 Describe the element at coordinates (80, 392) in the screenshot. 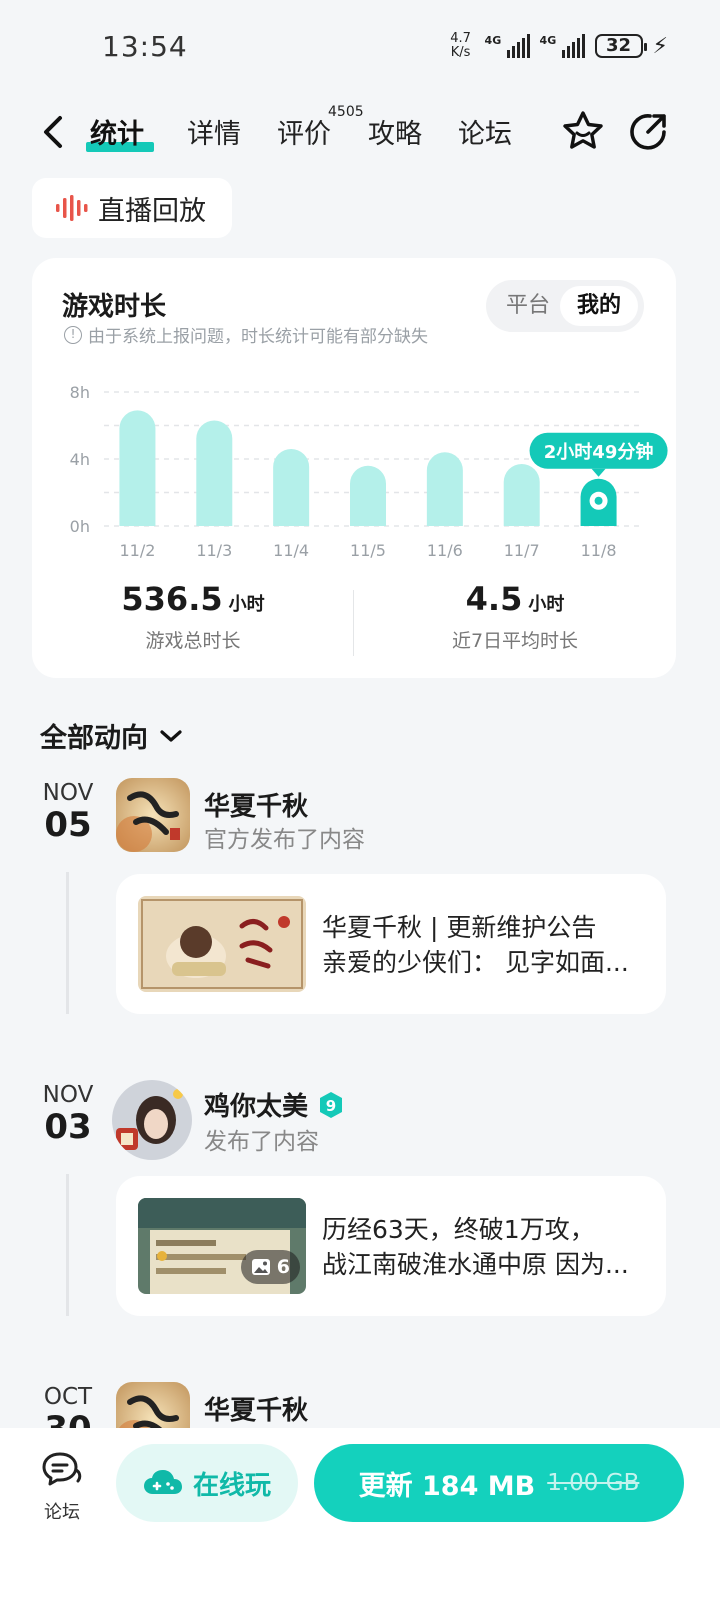

I see `y-tick-label: 8h` at that location.